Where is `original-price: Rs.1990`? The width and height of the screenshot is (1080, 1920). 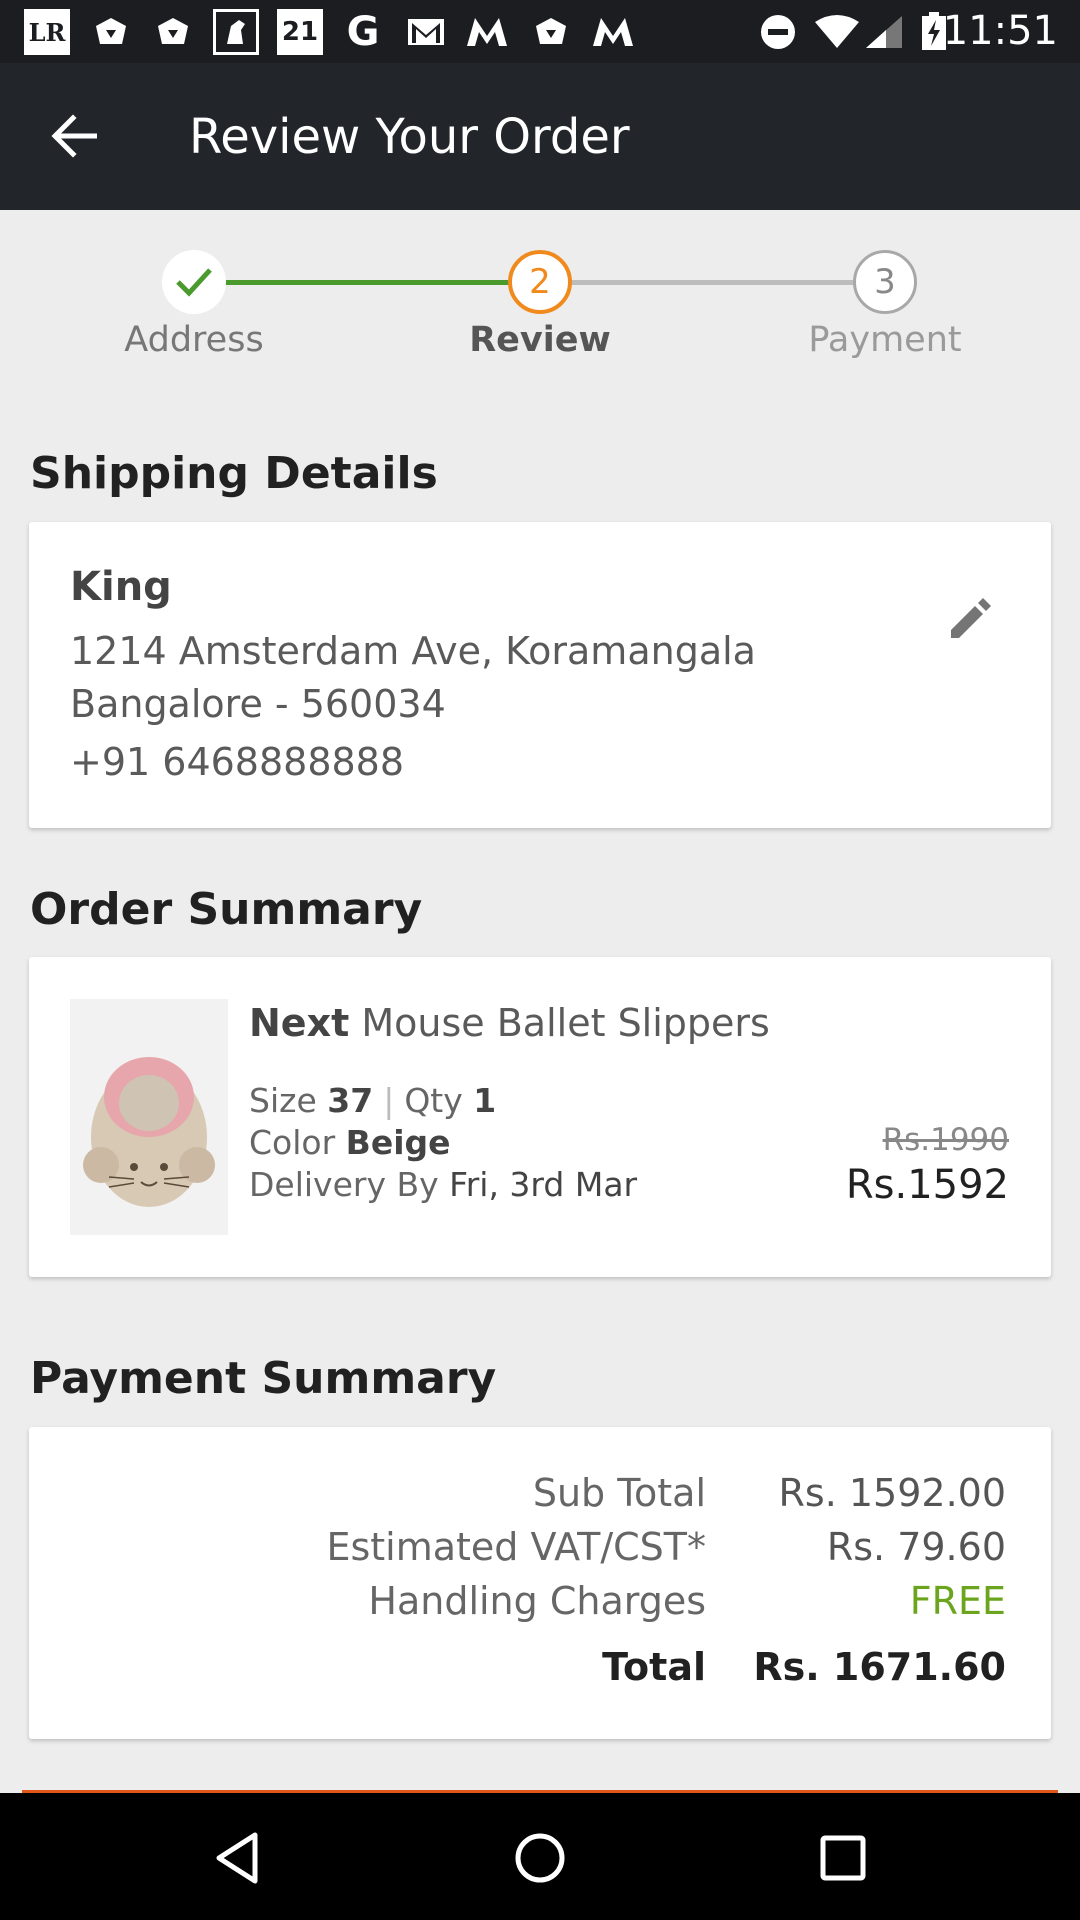
original-price: Rs.1990 is located at coordinates (945, 1140).